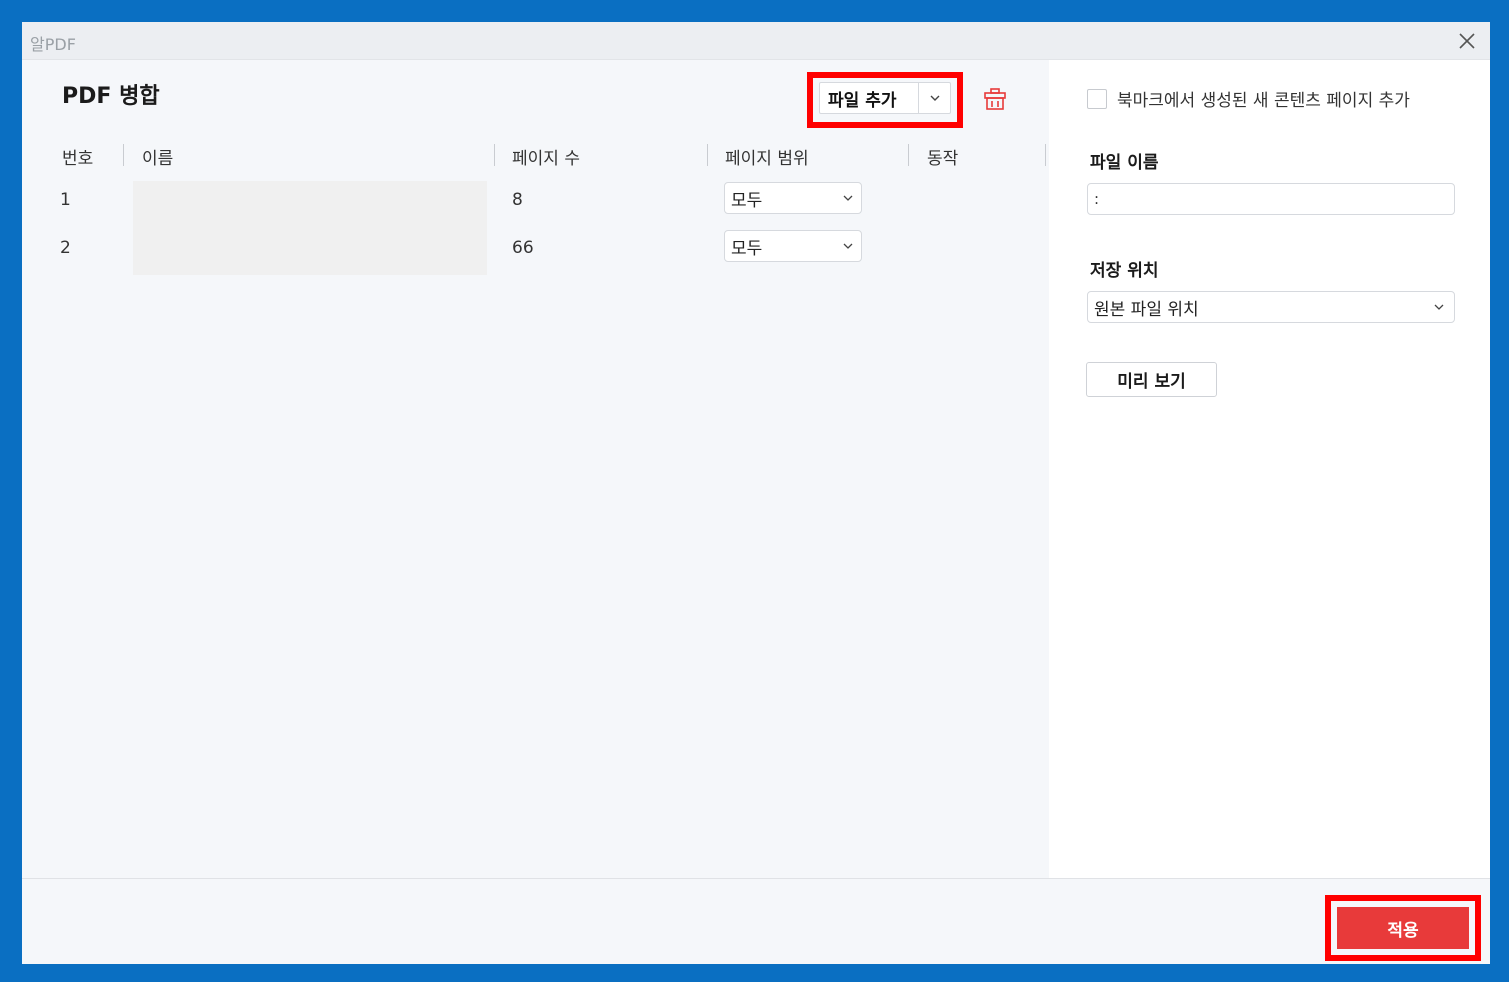 The image size is (1509, 982). What do you see at coordinates (1146, 309) in the screenshot?
I see `save-location-value: 원본 파일 위치` at bounding box center [1146, 309].